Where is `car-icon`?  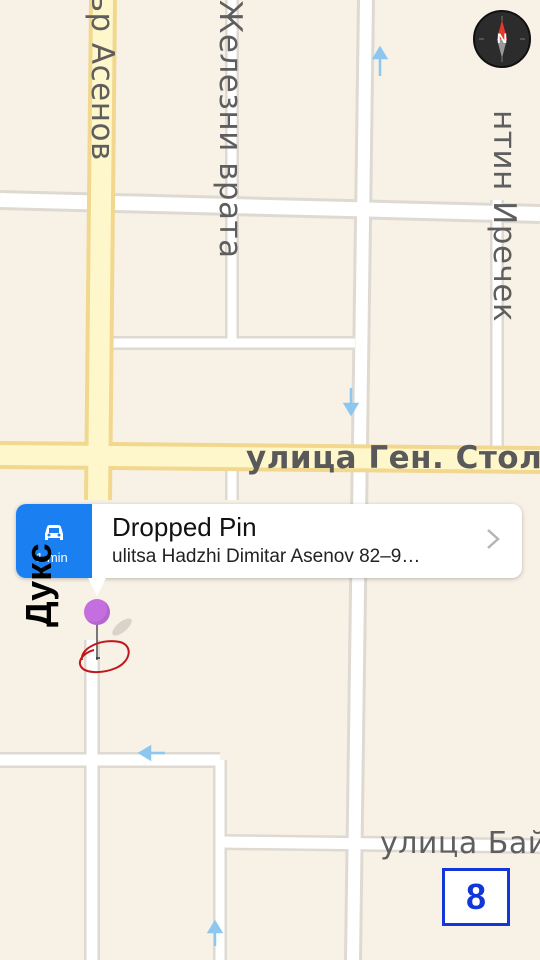 car-icon is located at coordinates (54, 532).